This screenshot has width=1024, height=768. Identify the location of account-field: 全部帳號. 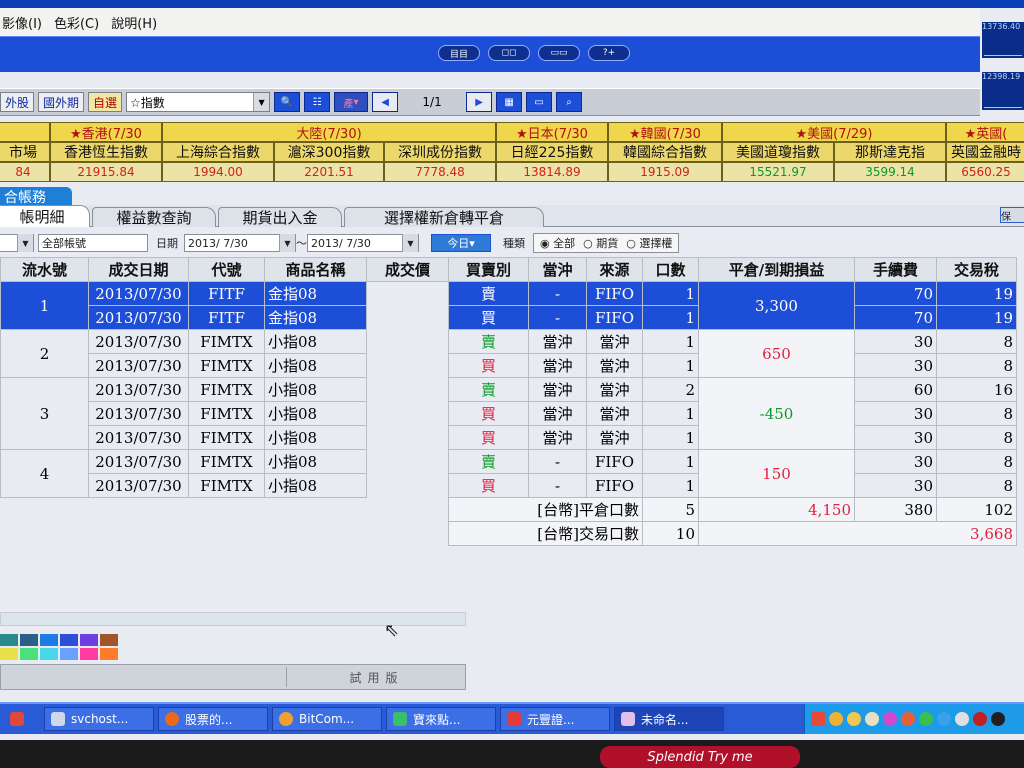
(93, 243).